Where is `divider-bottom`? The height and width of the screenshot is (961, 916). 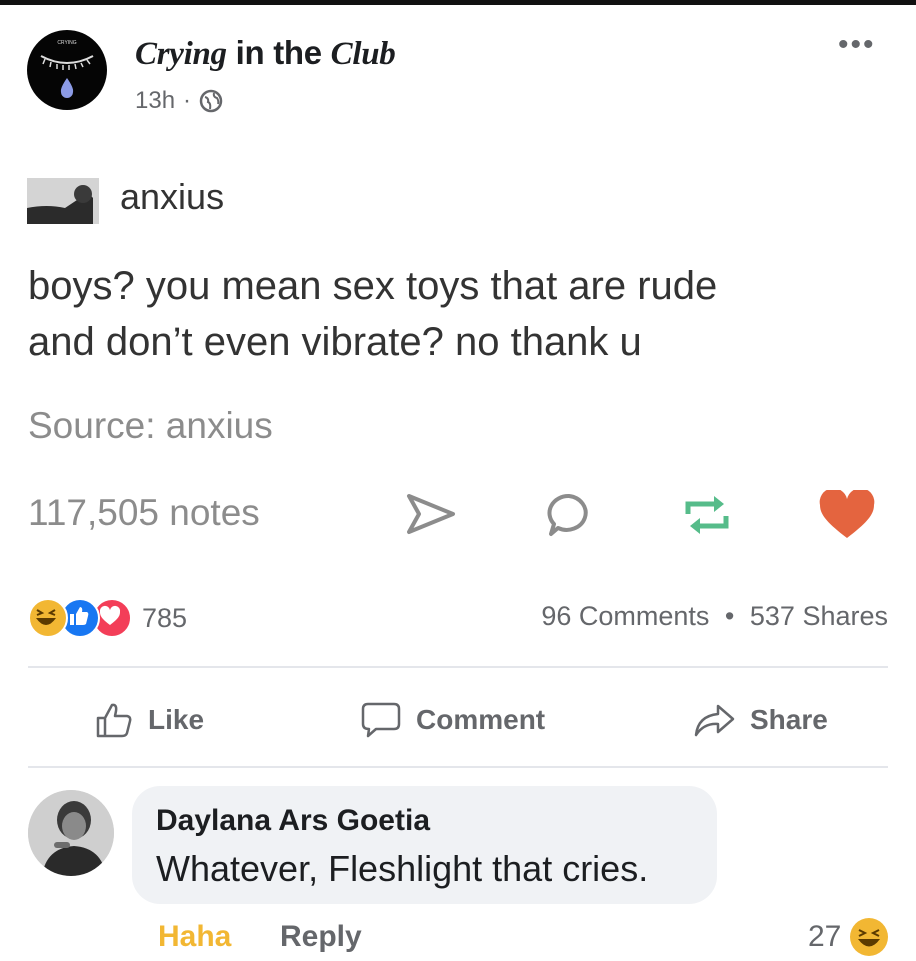 divider-bottom is located at coordinates (458, 767).